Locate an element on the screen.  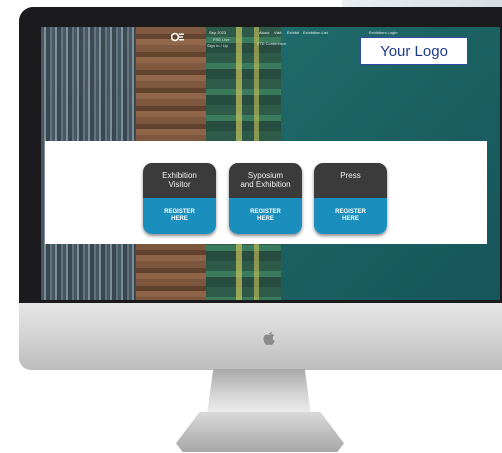
nav-sub-1: PSE Live is located at coordinates (221, 39).